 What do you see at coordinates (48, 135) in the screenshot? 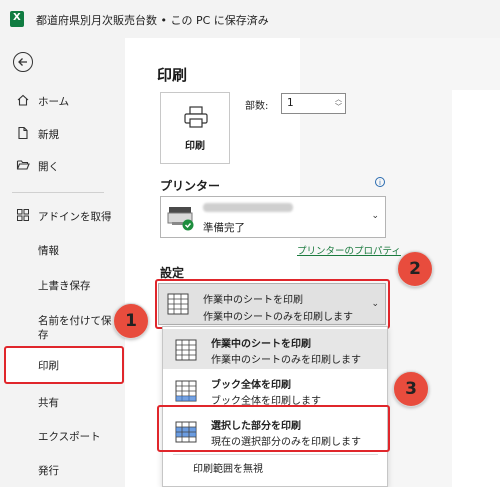
I see `sidebar-item-label: 新規` at bounding box center [48, 135].